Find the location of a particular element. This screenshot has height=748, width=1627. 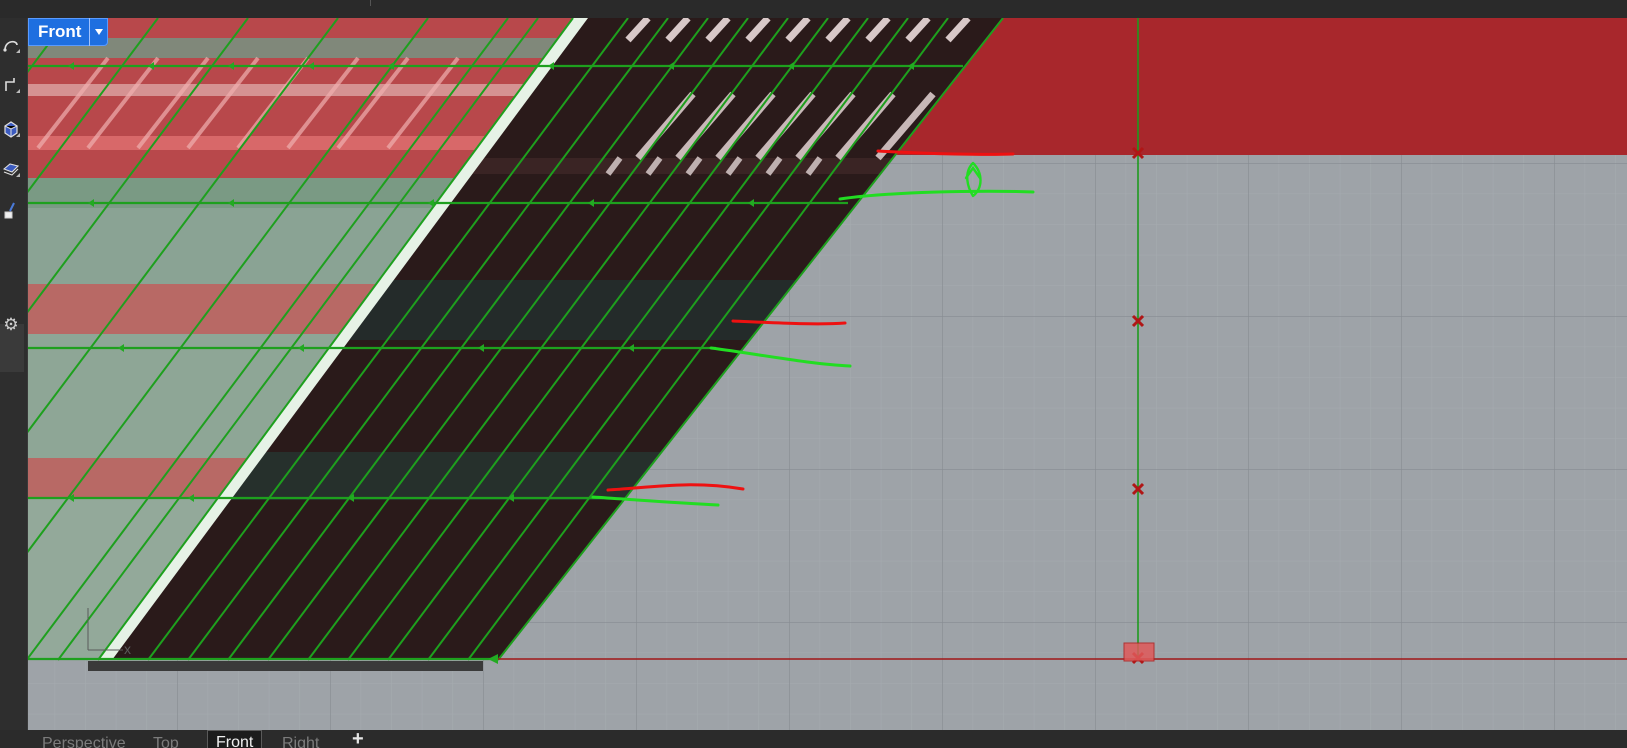

base-strip is located at coordinates (285, 666).